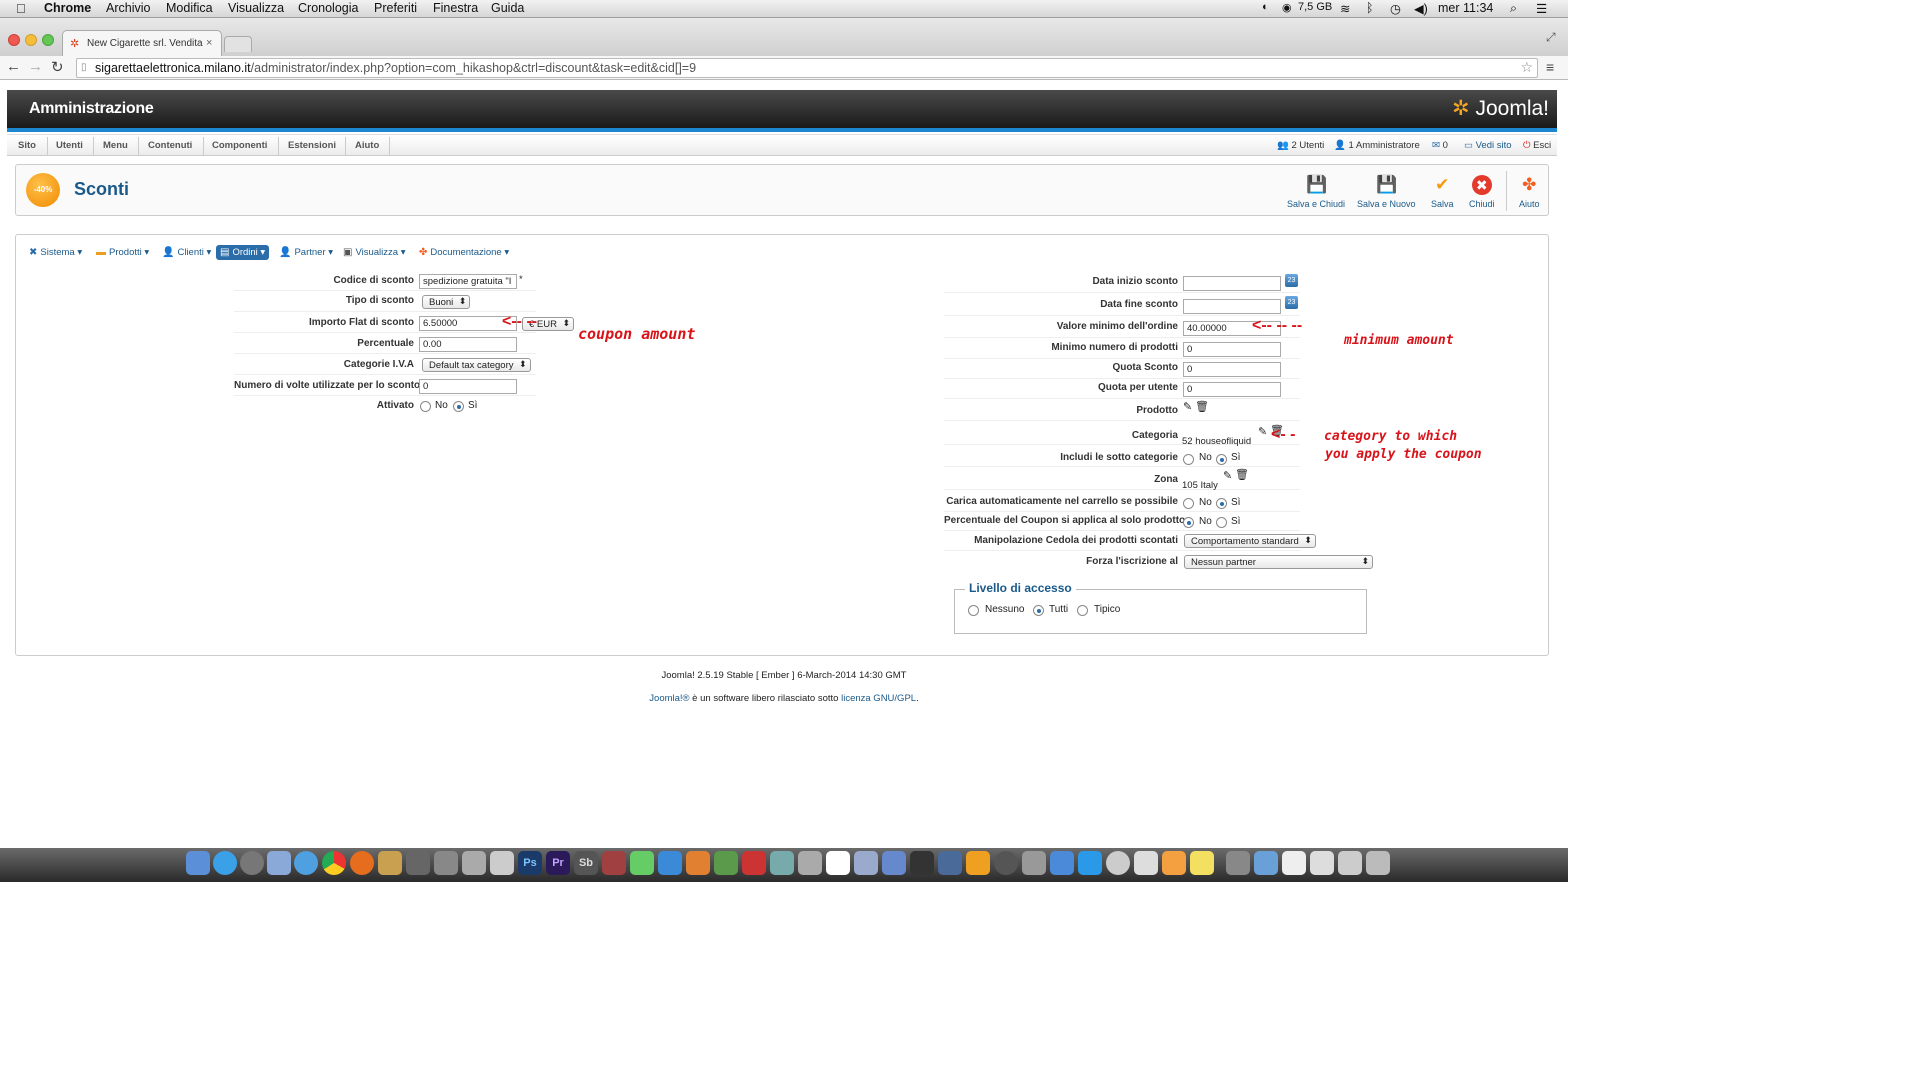 This screenshot has width=1920, height=1080. I want to click on menu-guida: Guida, so click(507, 8).